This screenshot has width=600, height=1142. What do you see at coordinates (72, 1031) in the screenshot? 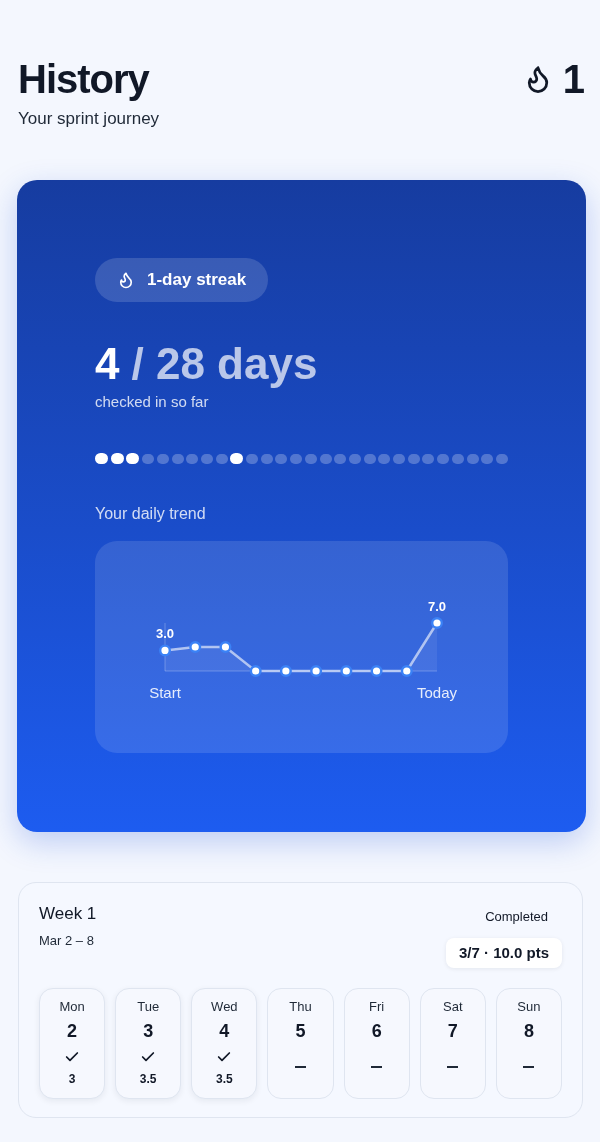
I see `day-number: 2` at bounding box center [72, 1031].